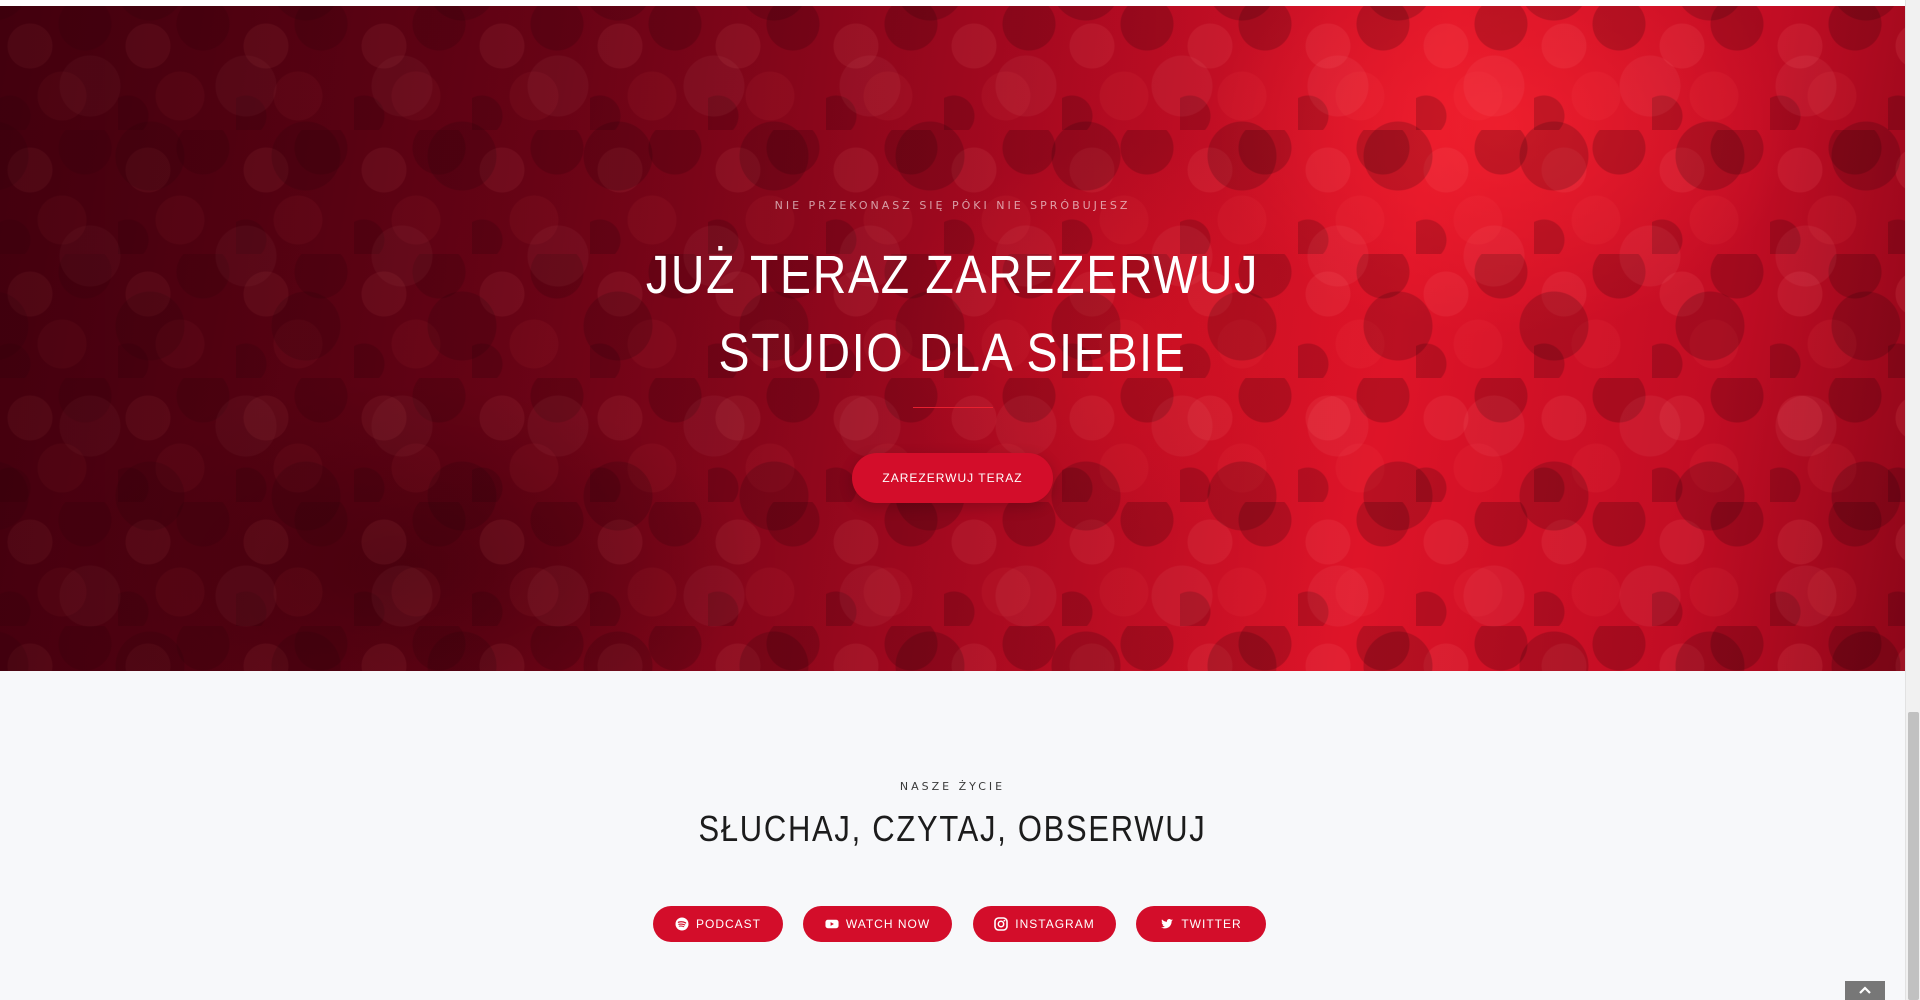 The image size is (1920, 1000). What do you see at coordinates (1912, 500) in the screenshot?
I see `page-scrollbar` at bounding box center [1912, 500].